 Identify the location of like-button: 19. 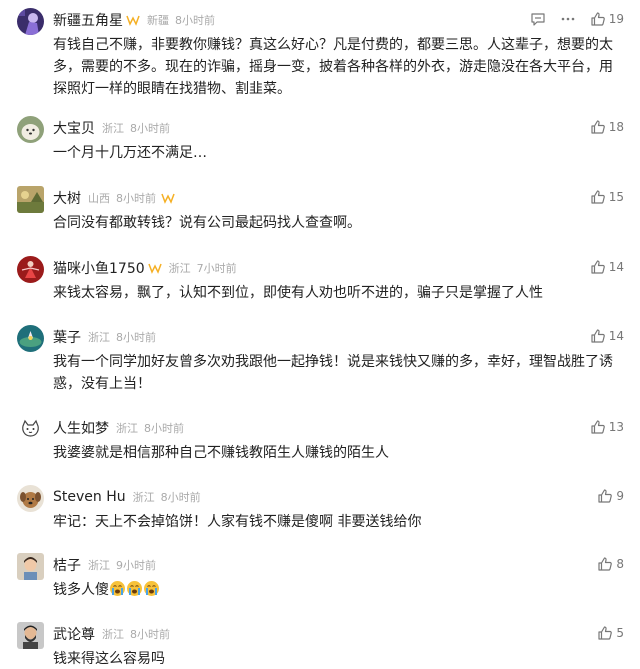
(607, 19).